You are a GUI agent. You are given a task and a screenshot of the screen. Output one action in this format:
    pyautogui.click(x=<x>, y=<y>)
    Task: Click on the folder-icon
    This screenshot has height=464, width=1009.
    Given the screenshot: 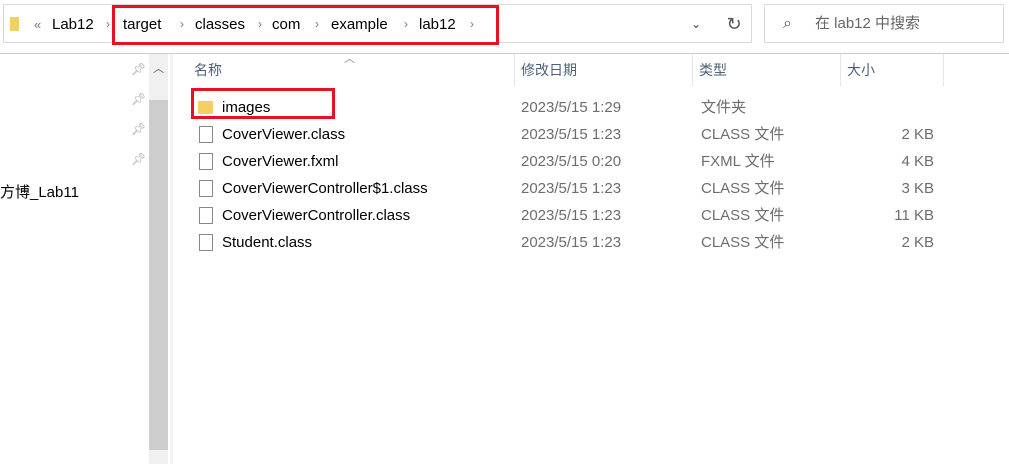 What is the action you would take?
    pyautogui.click(x=14, y=24)
    